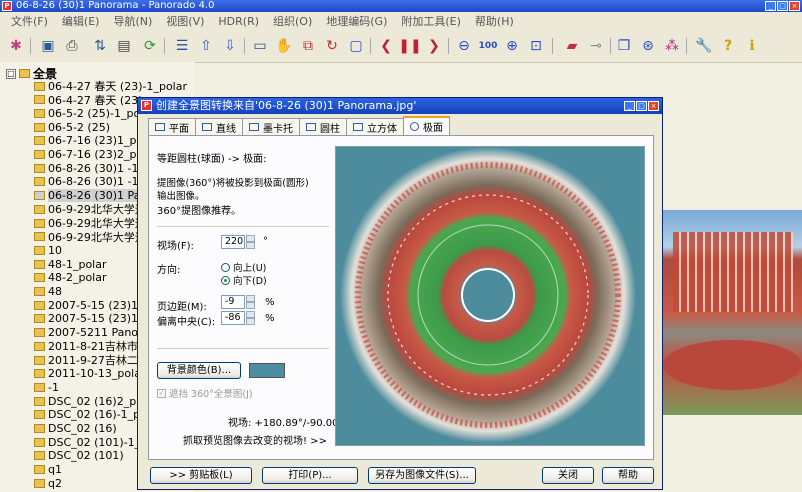  Describe the element at coordinates (254, 127) in the screenshot. I see `mercator-icon` at that location.